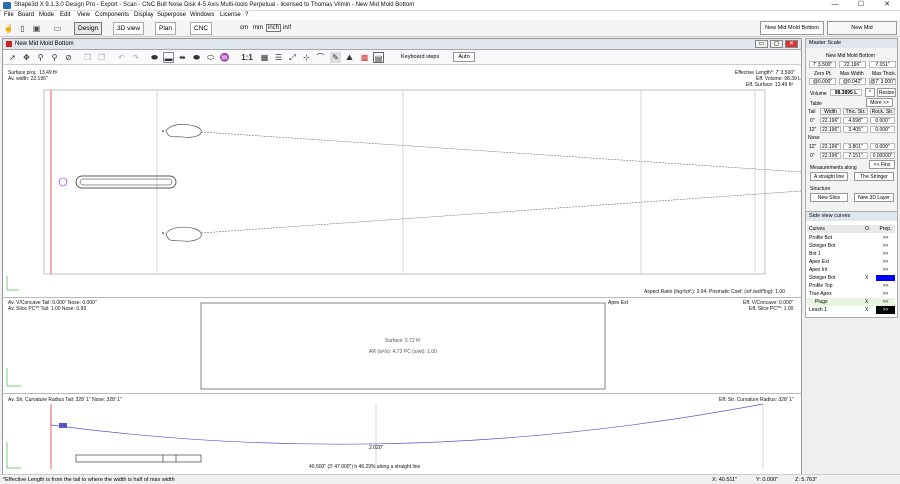  I want to click on zoom-icon: ⚲, so click(40, 57).